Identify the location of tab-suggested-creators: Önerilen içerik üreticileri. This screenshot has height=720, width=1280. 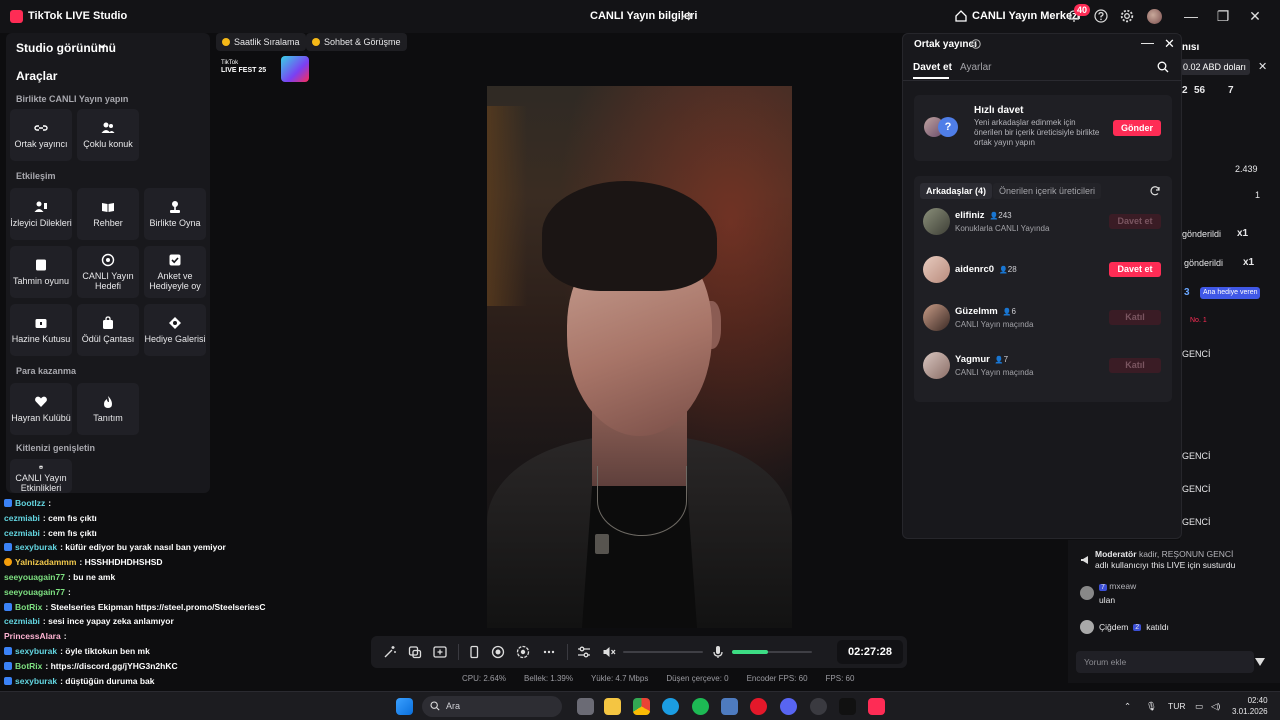
(1047, 191).